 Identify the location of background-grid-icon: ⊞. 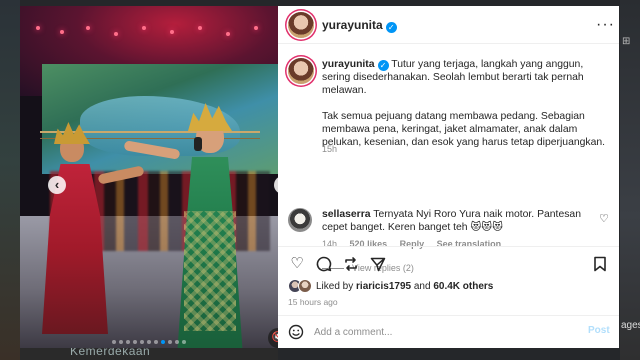
(626, 41).